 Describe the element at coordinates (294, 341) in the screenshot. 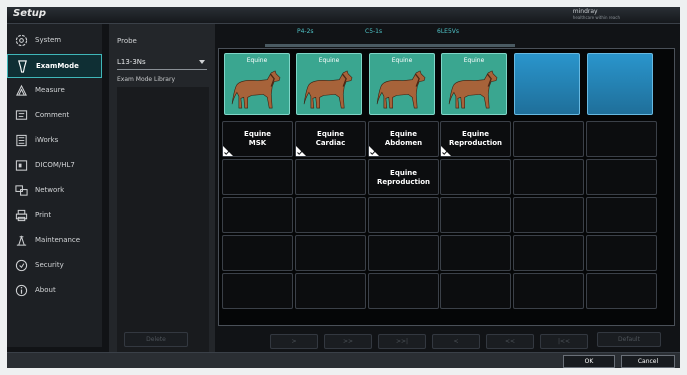

I see `move-right-button: >` at that location.